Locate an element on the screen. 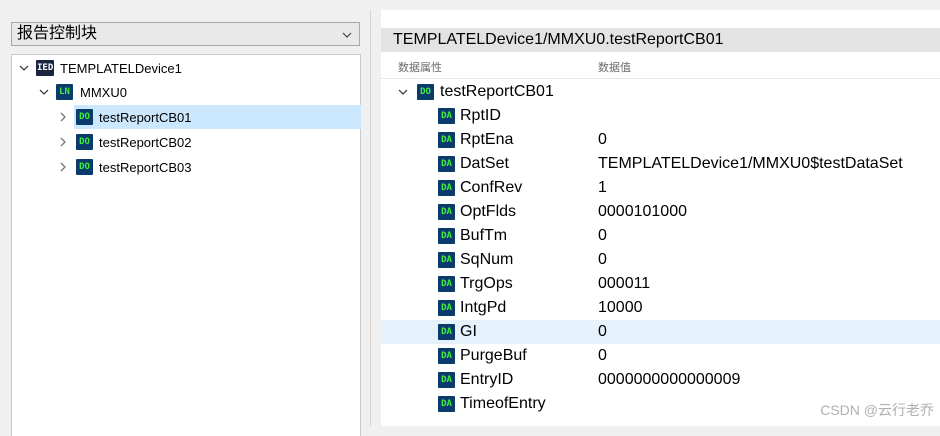 The height and width of the screenshot is (436, 940). property-name: testReportCB01 is located at coordinates (497, 91).